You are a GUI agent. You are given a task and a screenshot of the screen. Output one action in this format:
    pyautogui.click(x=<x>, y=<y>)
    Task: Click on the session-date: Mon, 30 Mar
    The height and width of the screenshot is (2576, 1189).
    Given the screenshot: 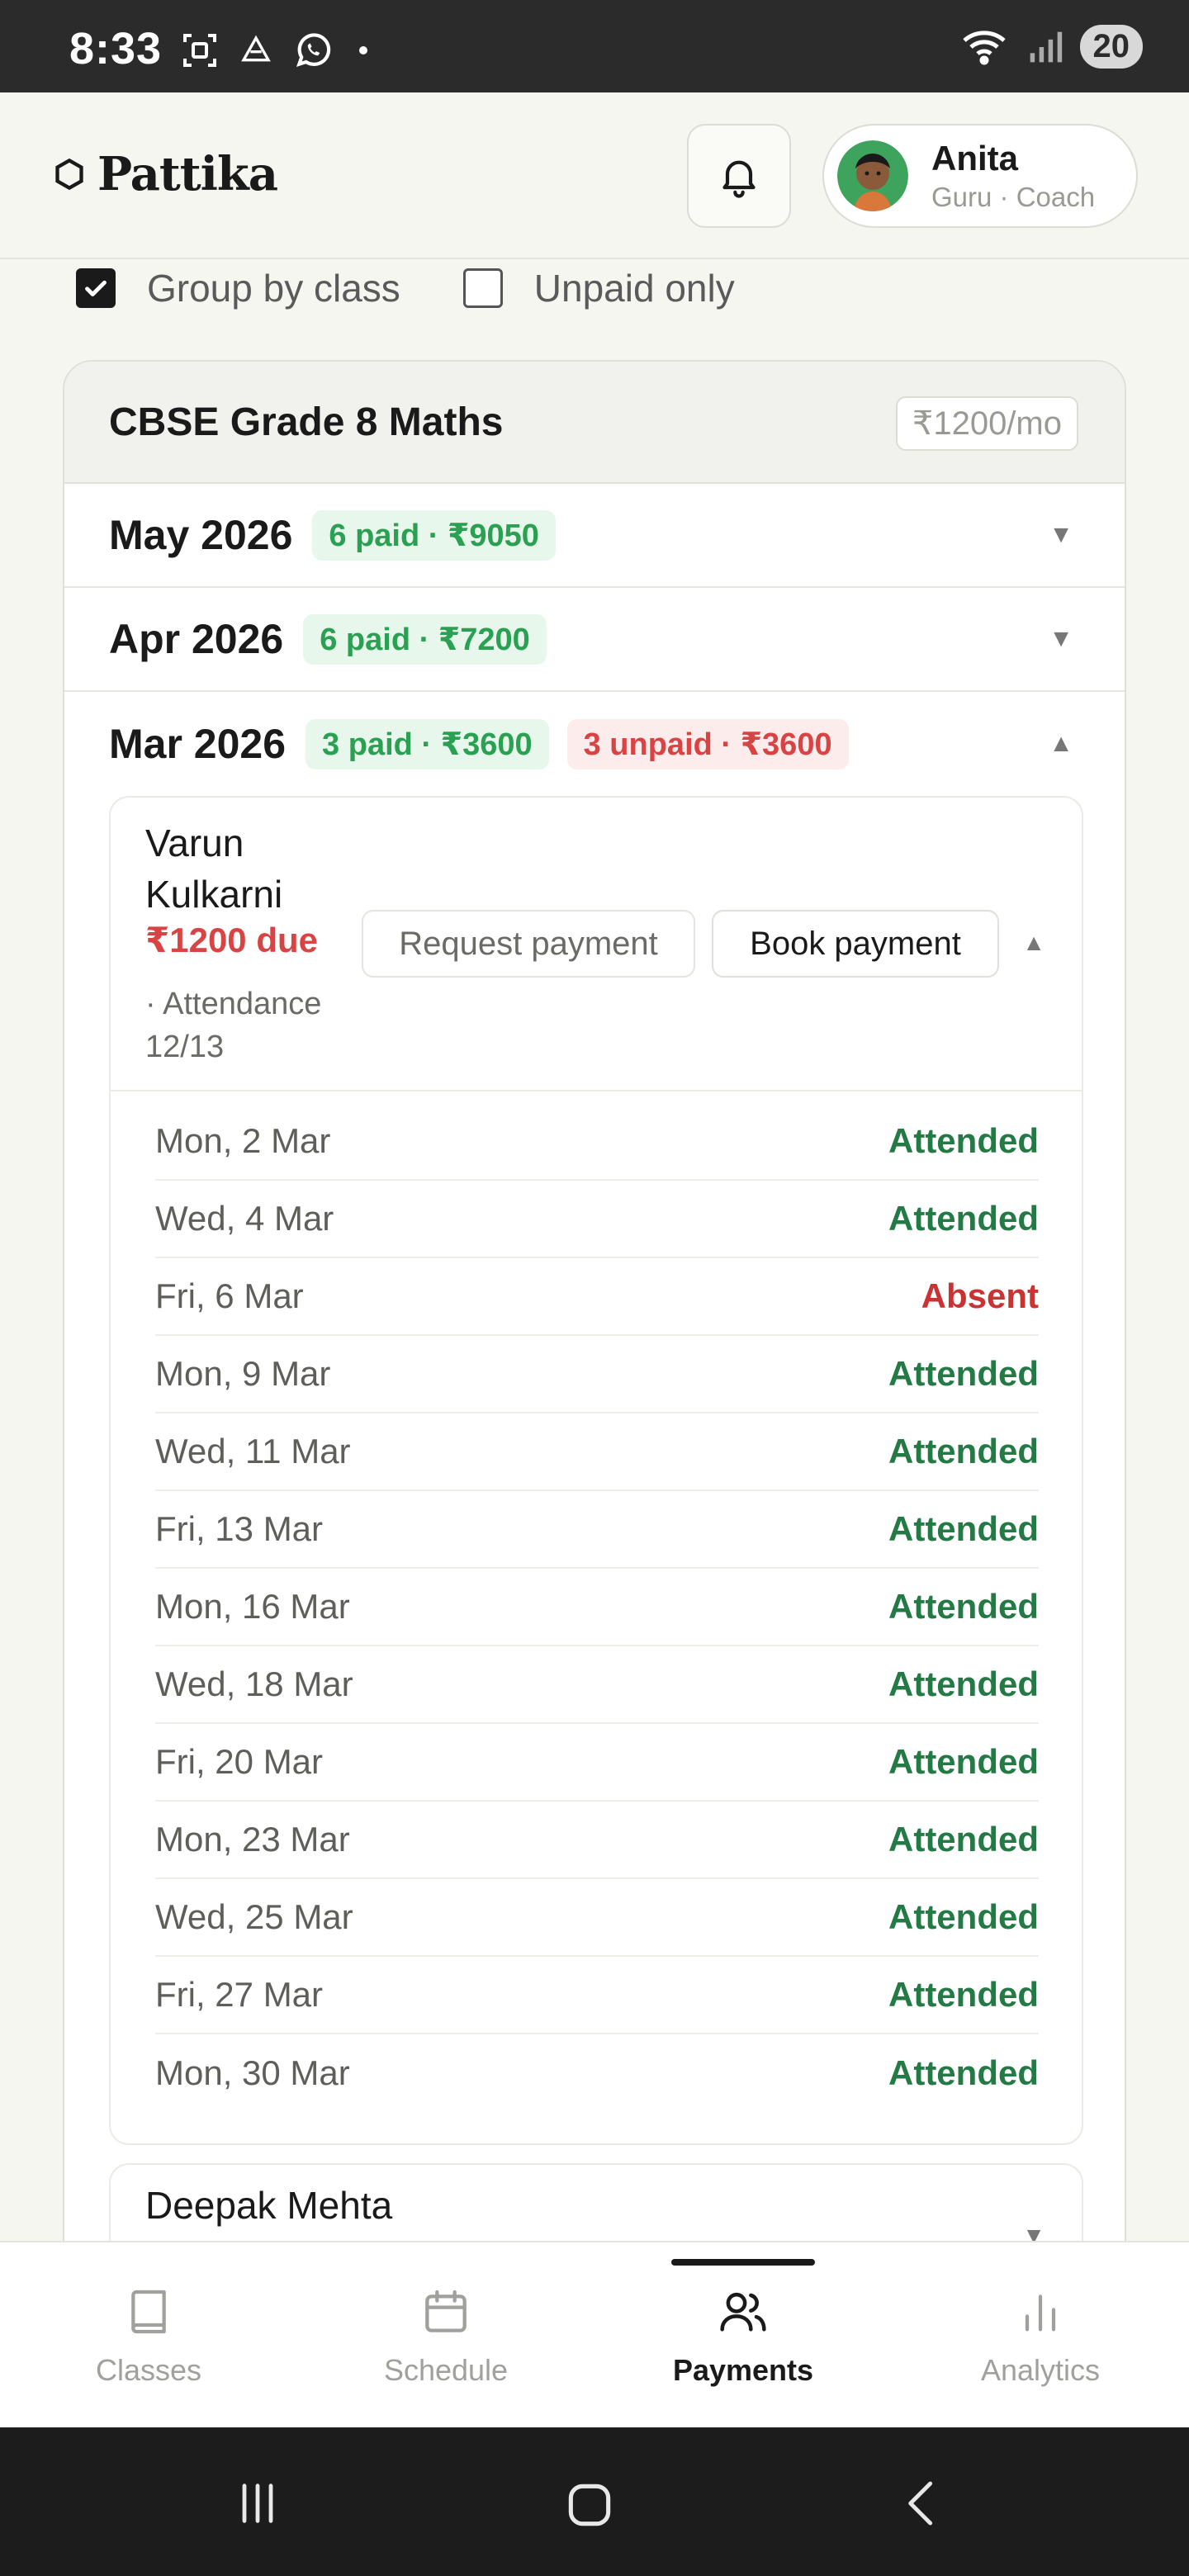 What is the action you would take?
    pyautogui.click(x=252, y=2072)
    